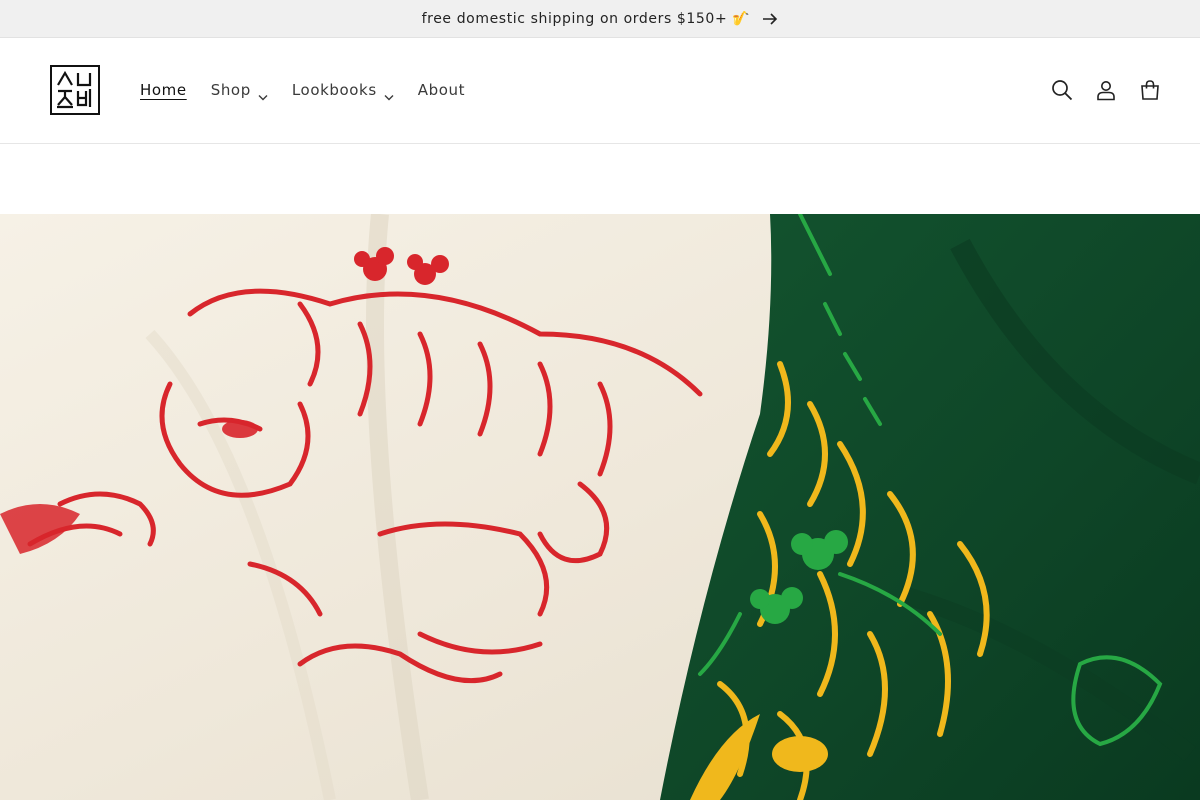 The width and height of the screenshot is (1200, 800). I want to click on site-header: Home Shop Lookbooks About, so click(600, 91).